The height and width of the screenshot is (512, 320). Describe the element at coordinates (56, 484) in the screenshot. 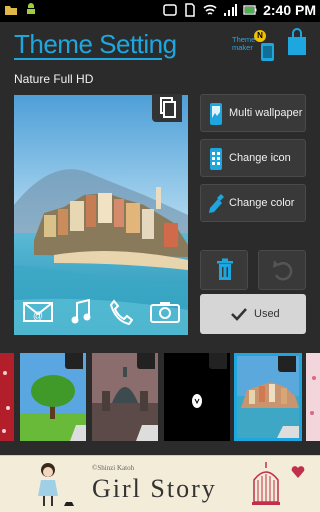

I see `girl-illustration` at that location.